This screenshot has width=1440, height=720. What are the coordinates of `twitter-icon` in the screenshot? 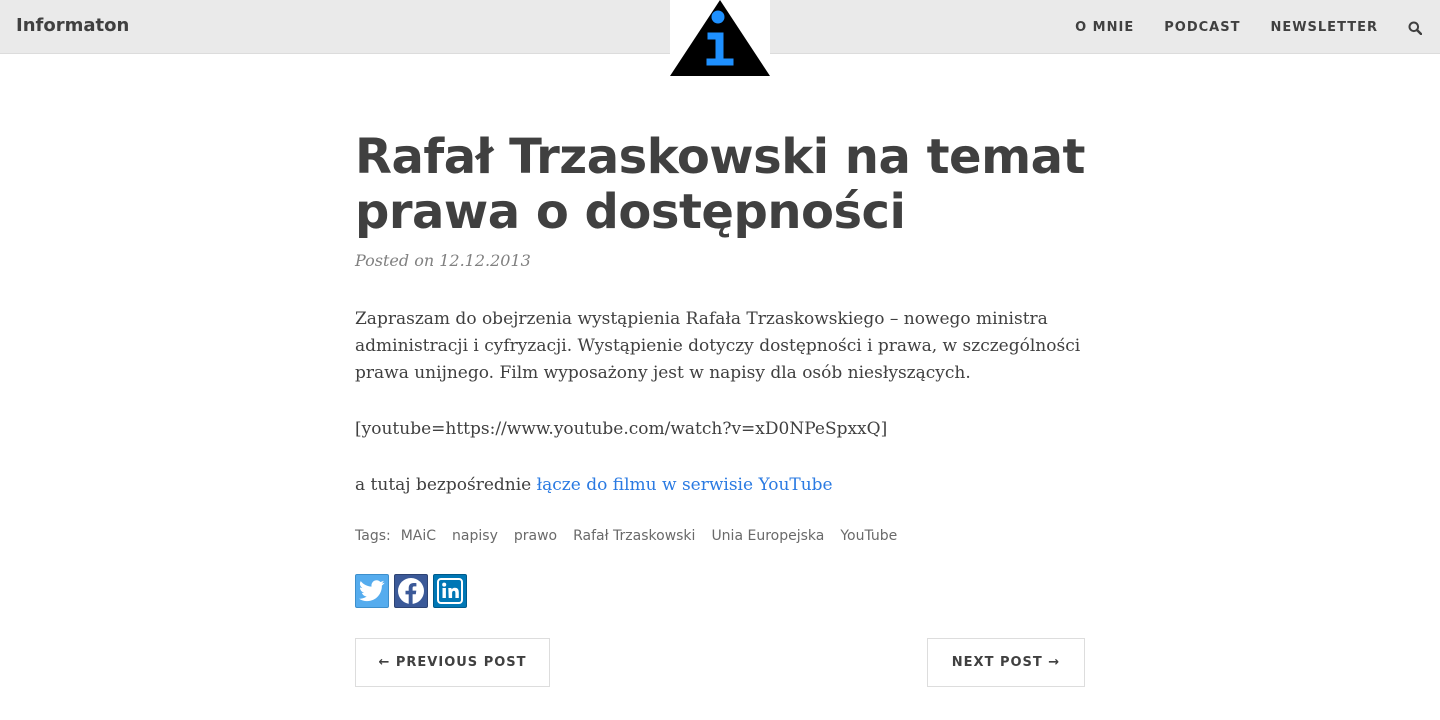 It's located at (372, 591).